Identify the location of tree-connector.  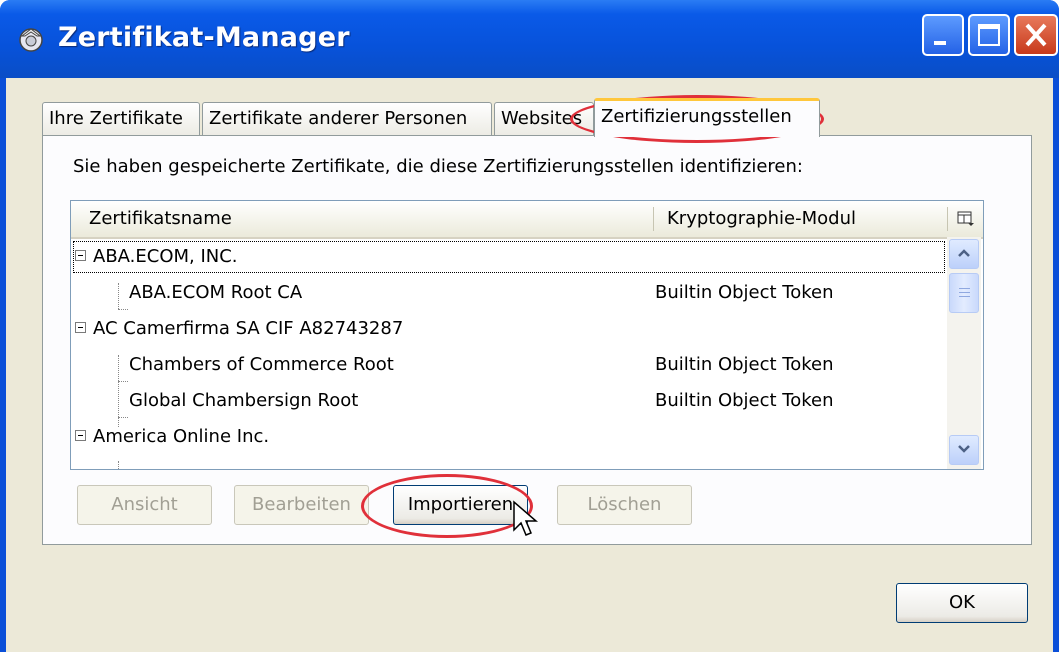
(118, 465).